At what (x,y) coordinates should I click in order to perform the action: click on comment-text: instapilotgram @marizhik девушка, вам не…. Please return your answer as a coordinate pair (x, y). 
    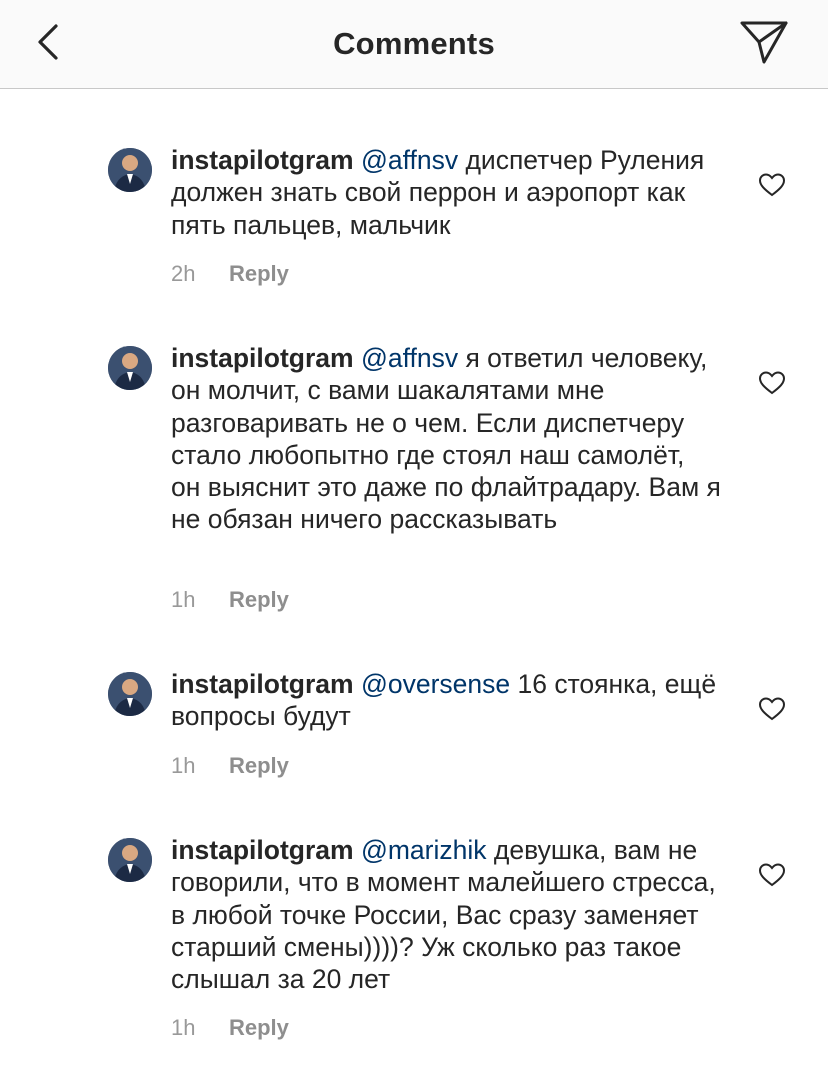
    Looking at the image, I should click on (446, 914).